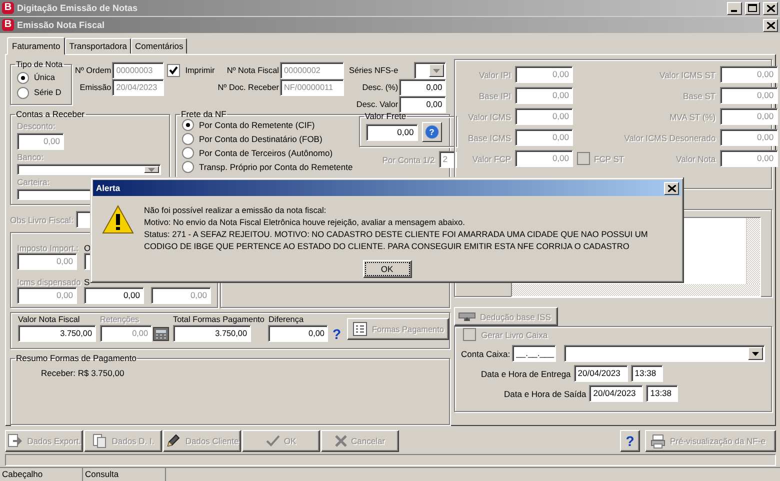  Describe the element at coordinates (387, 269) in the screenshot. I see `ok-button: OK` at that location.